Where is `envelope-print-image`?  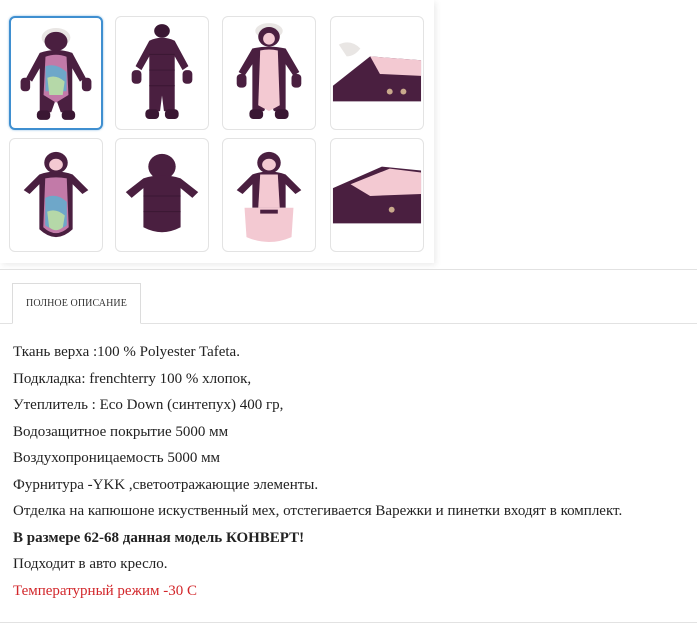 envelope-print-image is located at coordinates (56, 194).